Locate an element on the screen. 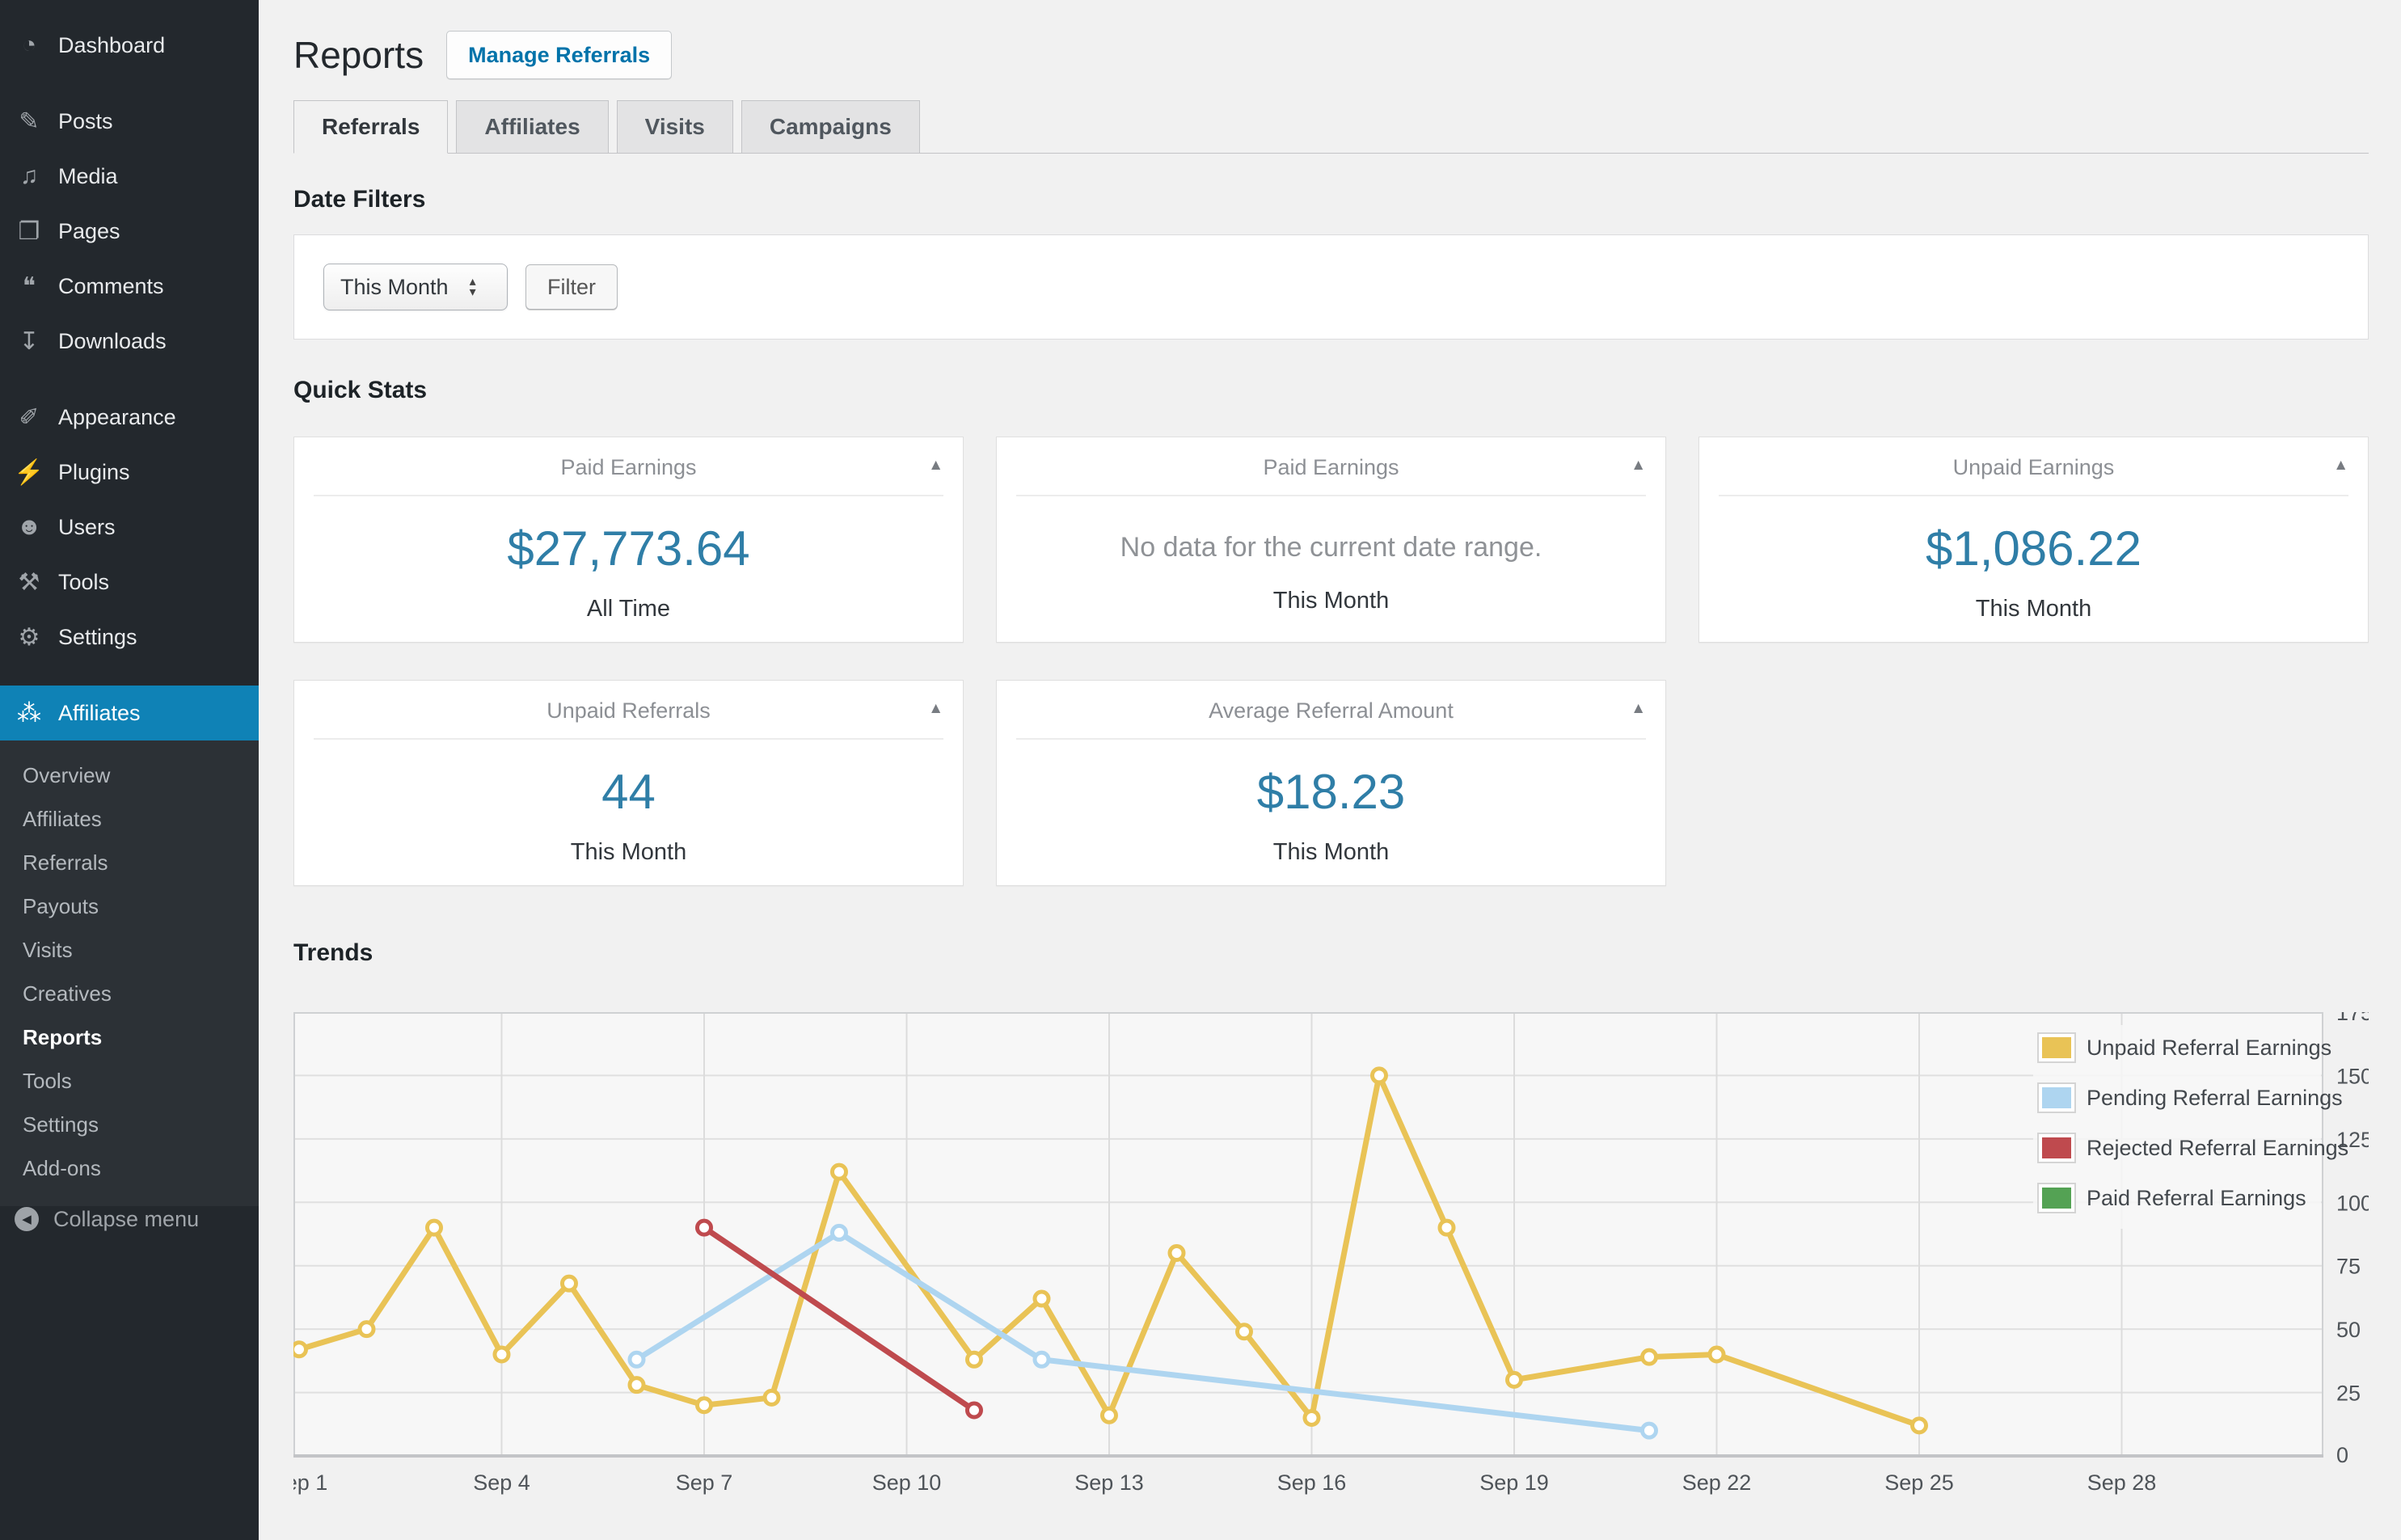 The height and width of the screenshot is (1540, 2401). sidebar-item-dashboard: ◔ Dashboard is located at coordinates (129, 46).